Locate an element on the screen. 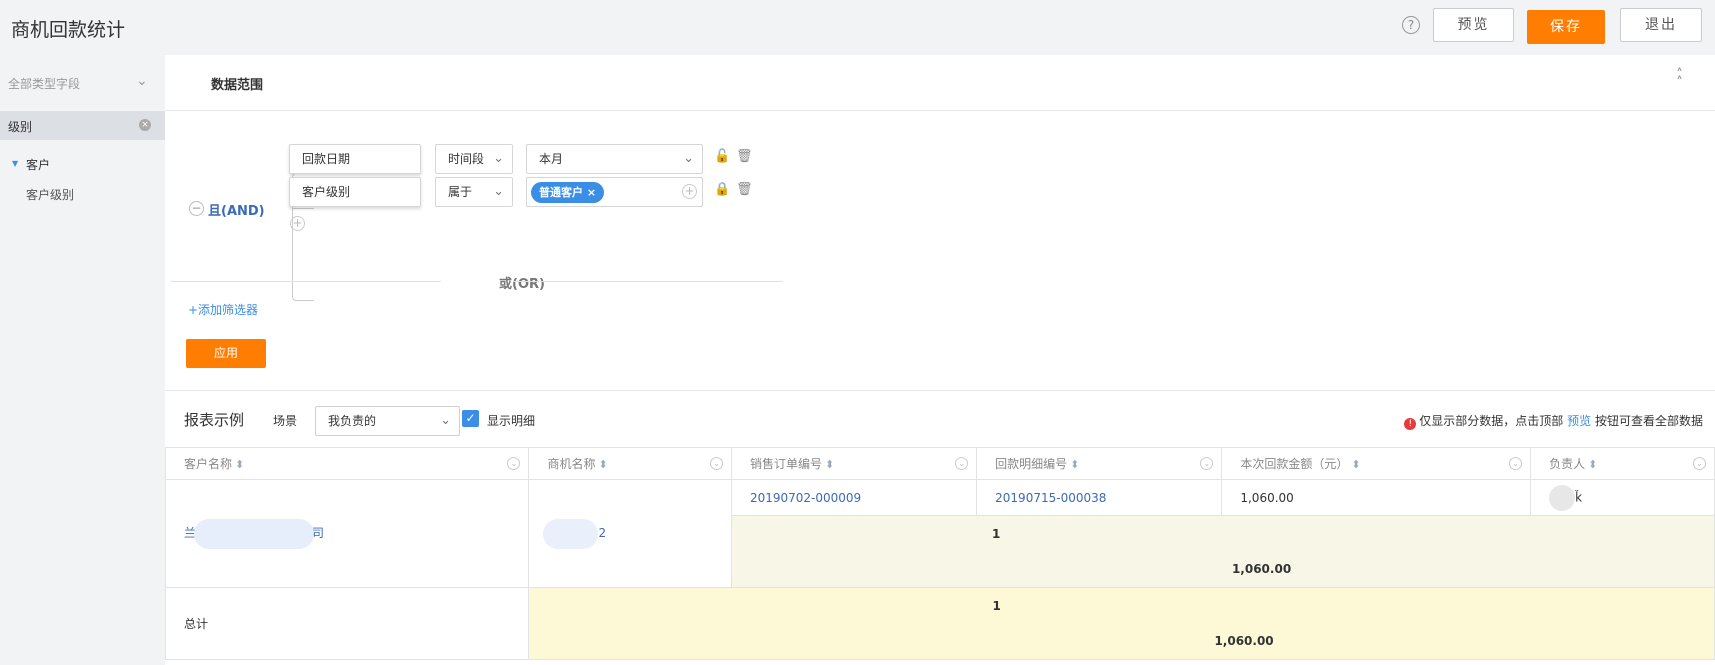 This screenshot has height=665, width=1715. owner-name-end: ǩ is located at coordinates (1579, 497).